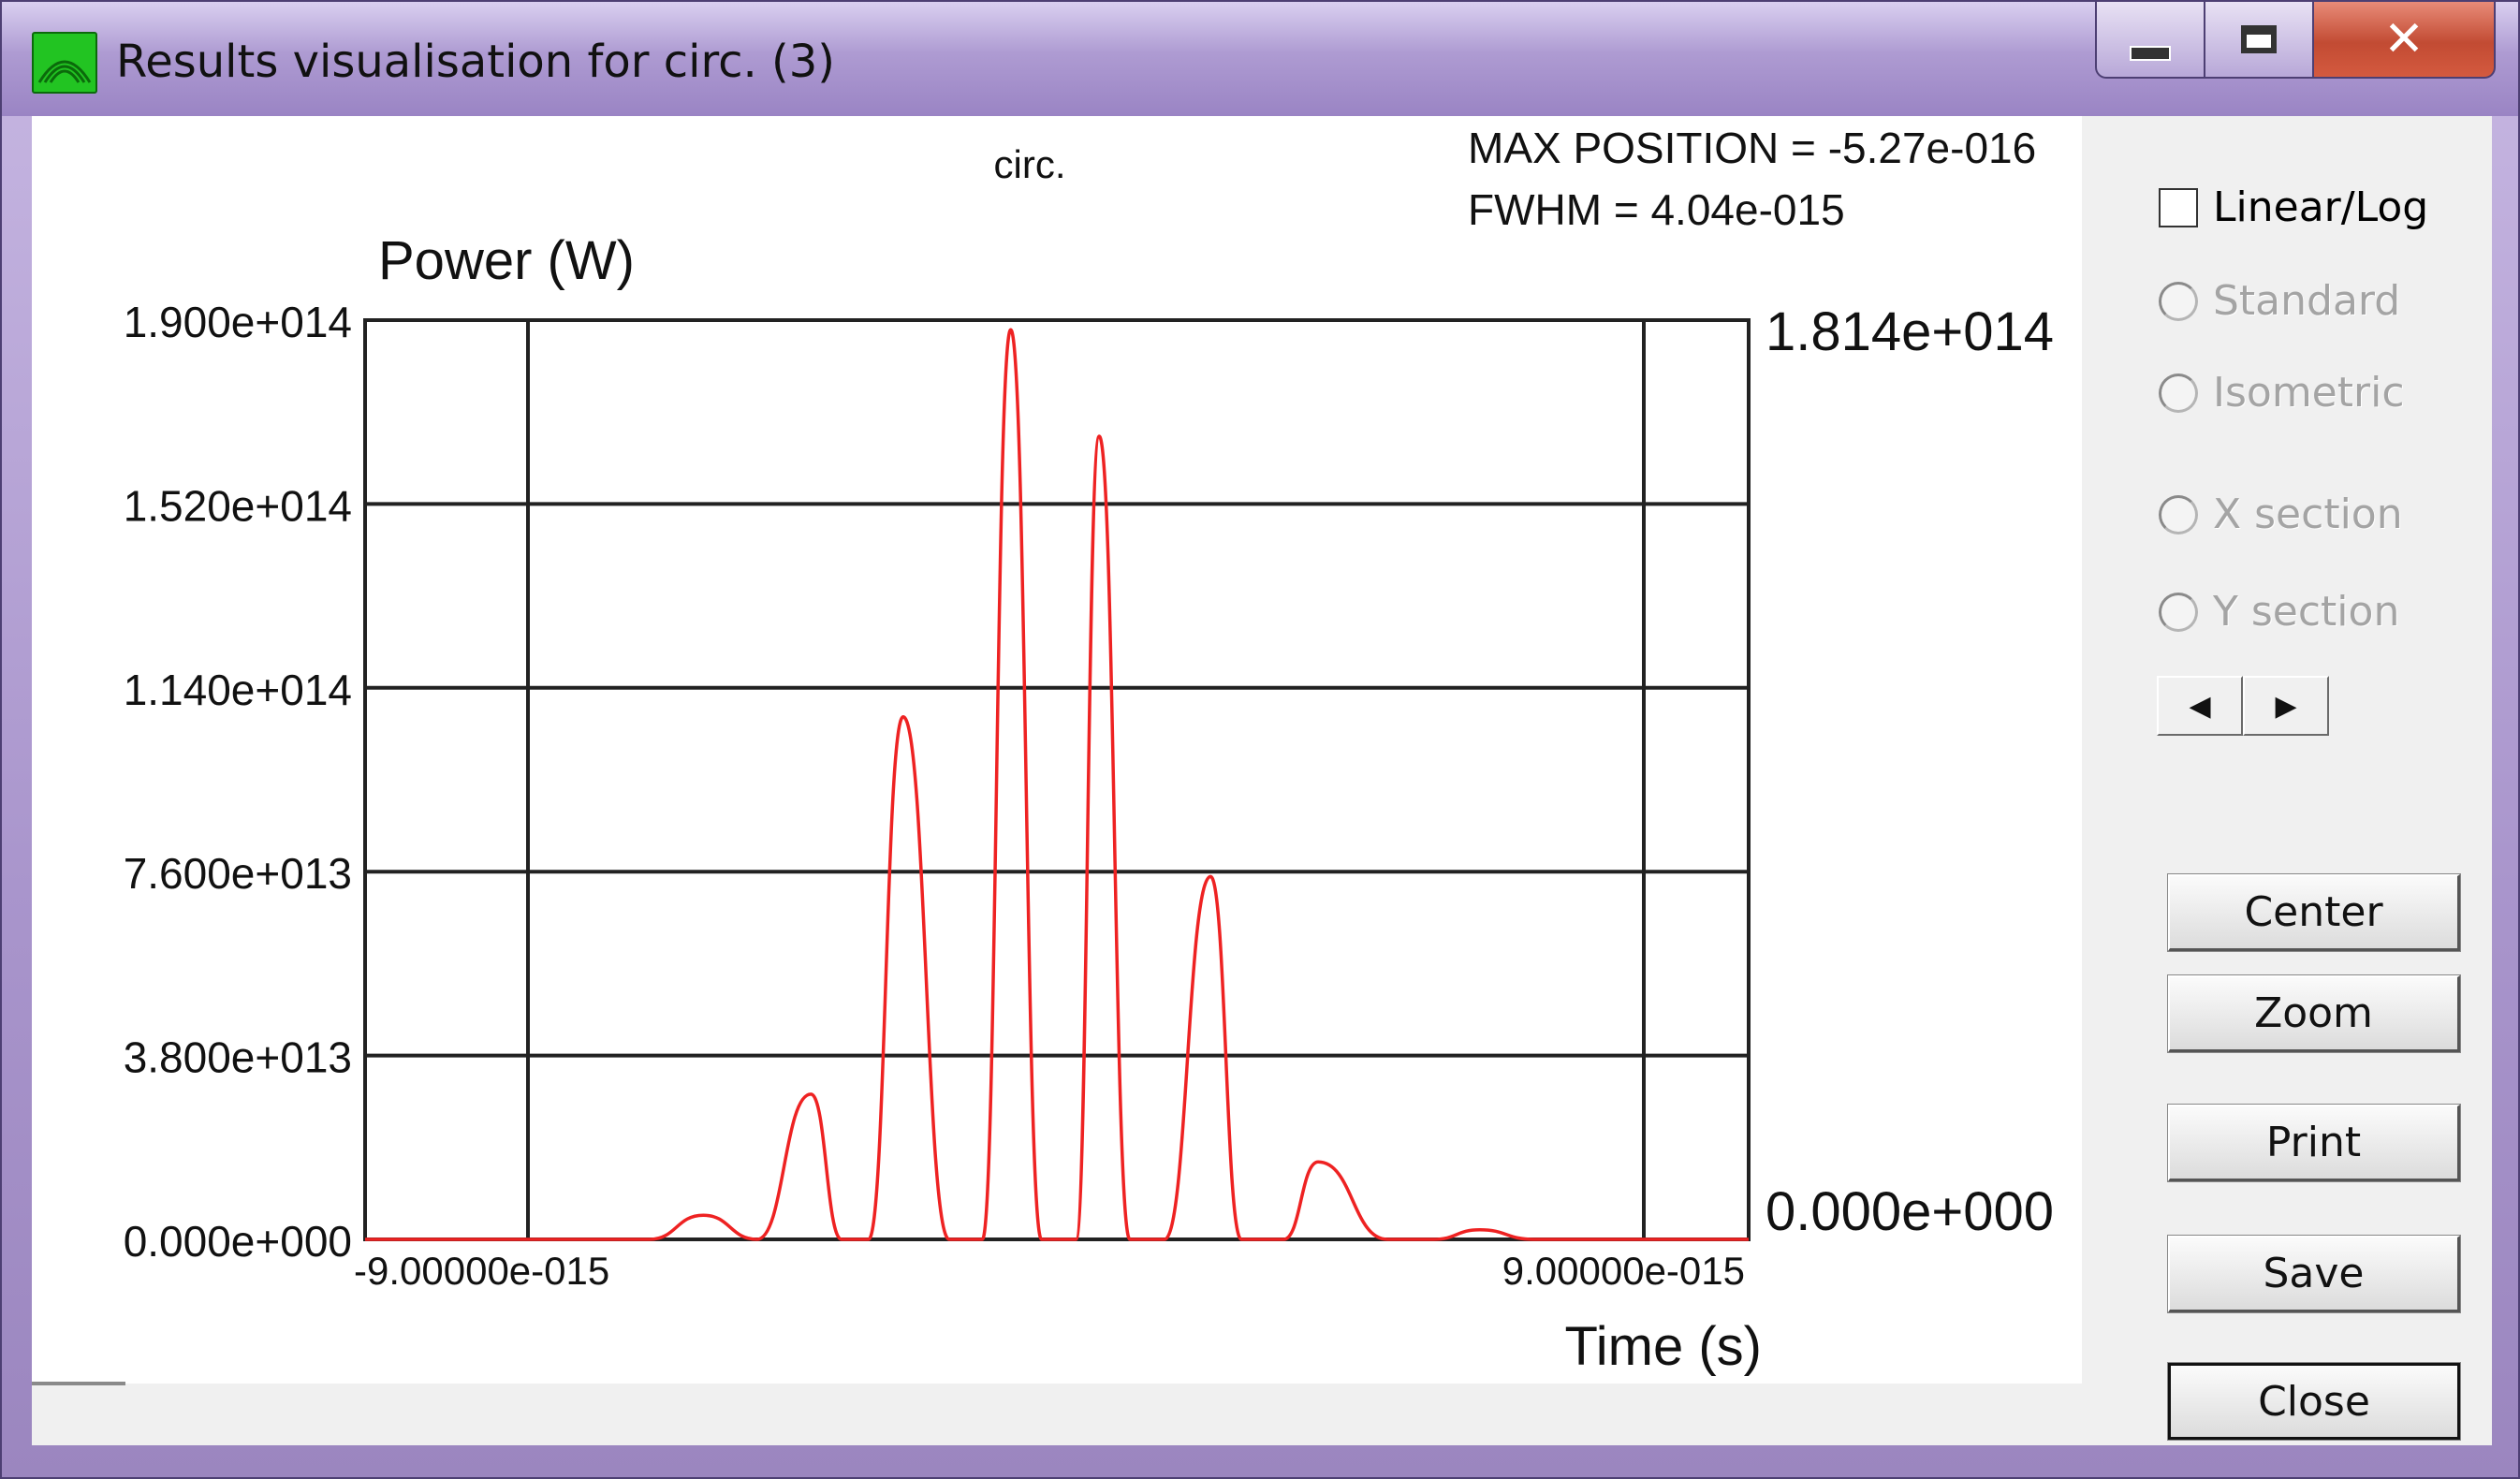 The height and width of the screenshot is (1479, 2520). Describe the element at coordinates (482, 1271) in the screenshot. I see `x-tick-label: -9.00000e-015` at that location.